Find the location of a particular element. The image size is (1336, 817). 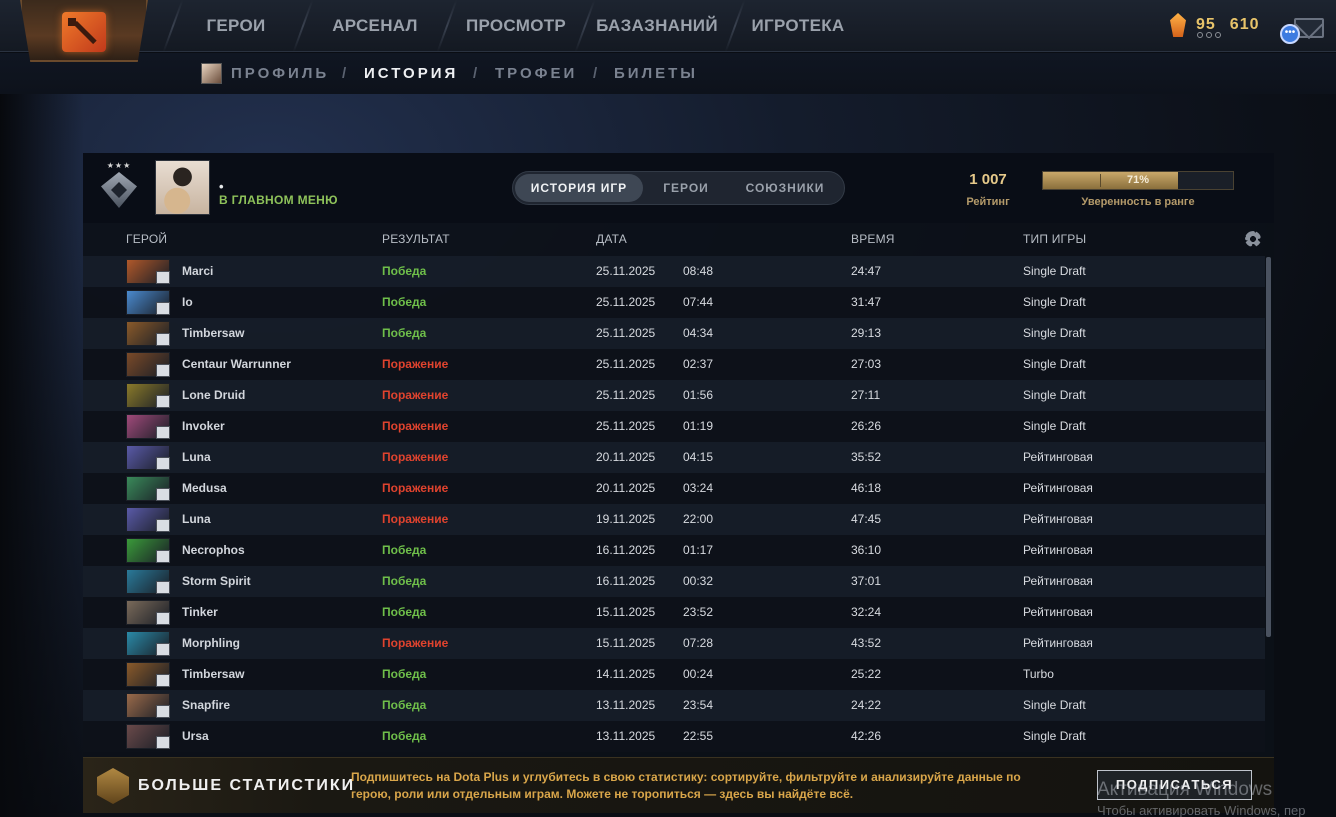

column-header-hero: ГЕРОЙ is located at coordinates (146, 239).